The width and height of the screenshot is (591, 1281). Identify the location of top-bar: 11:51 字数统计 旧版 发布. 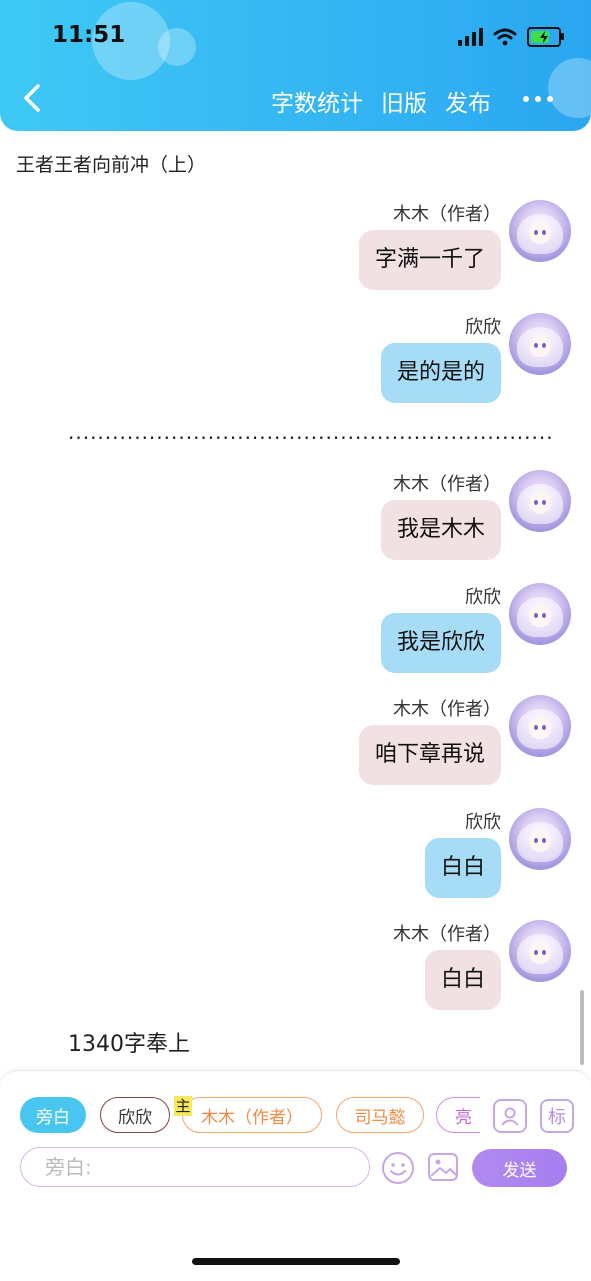
(295, 65).